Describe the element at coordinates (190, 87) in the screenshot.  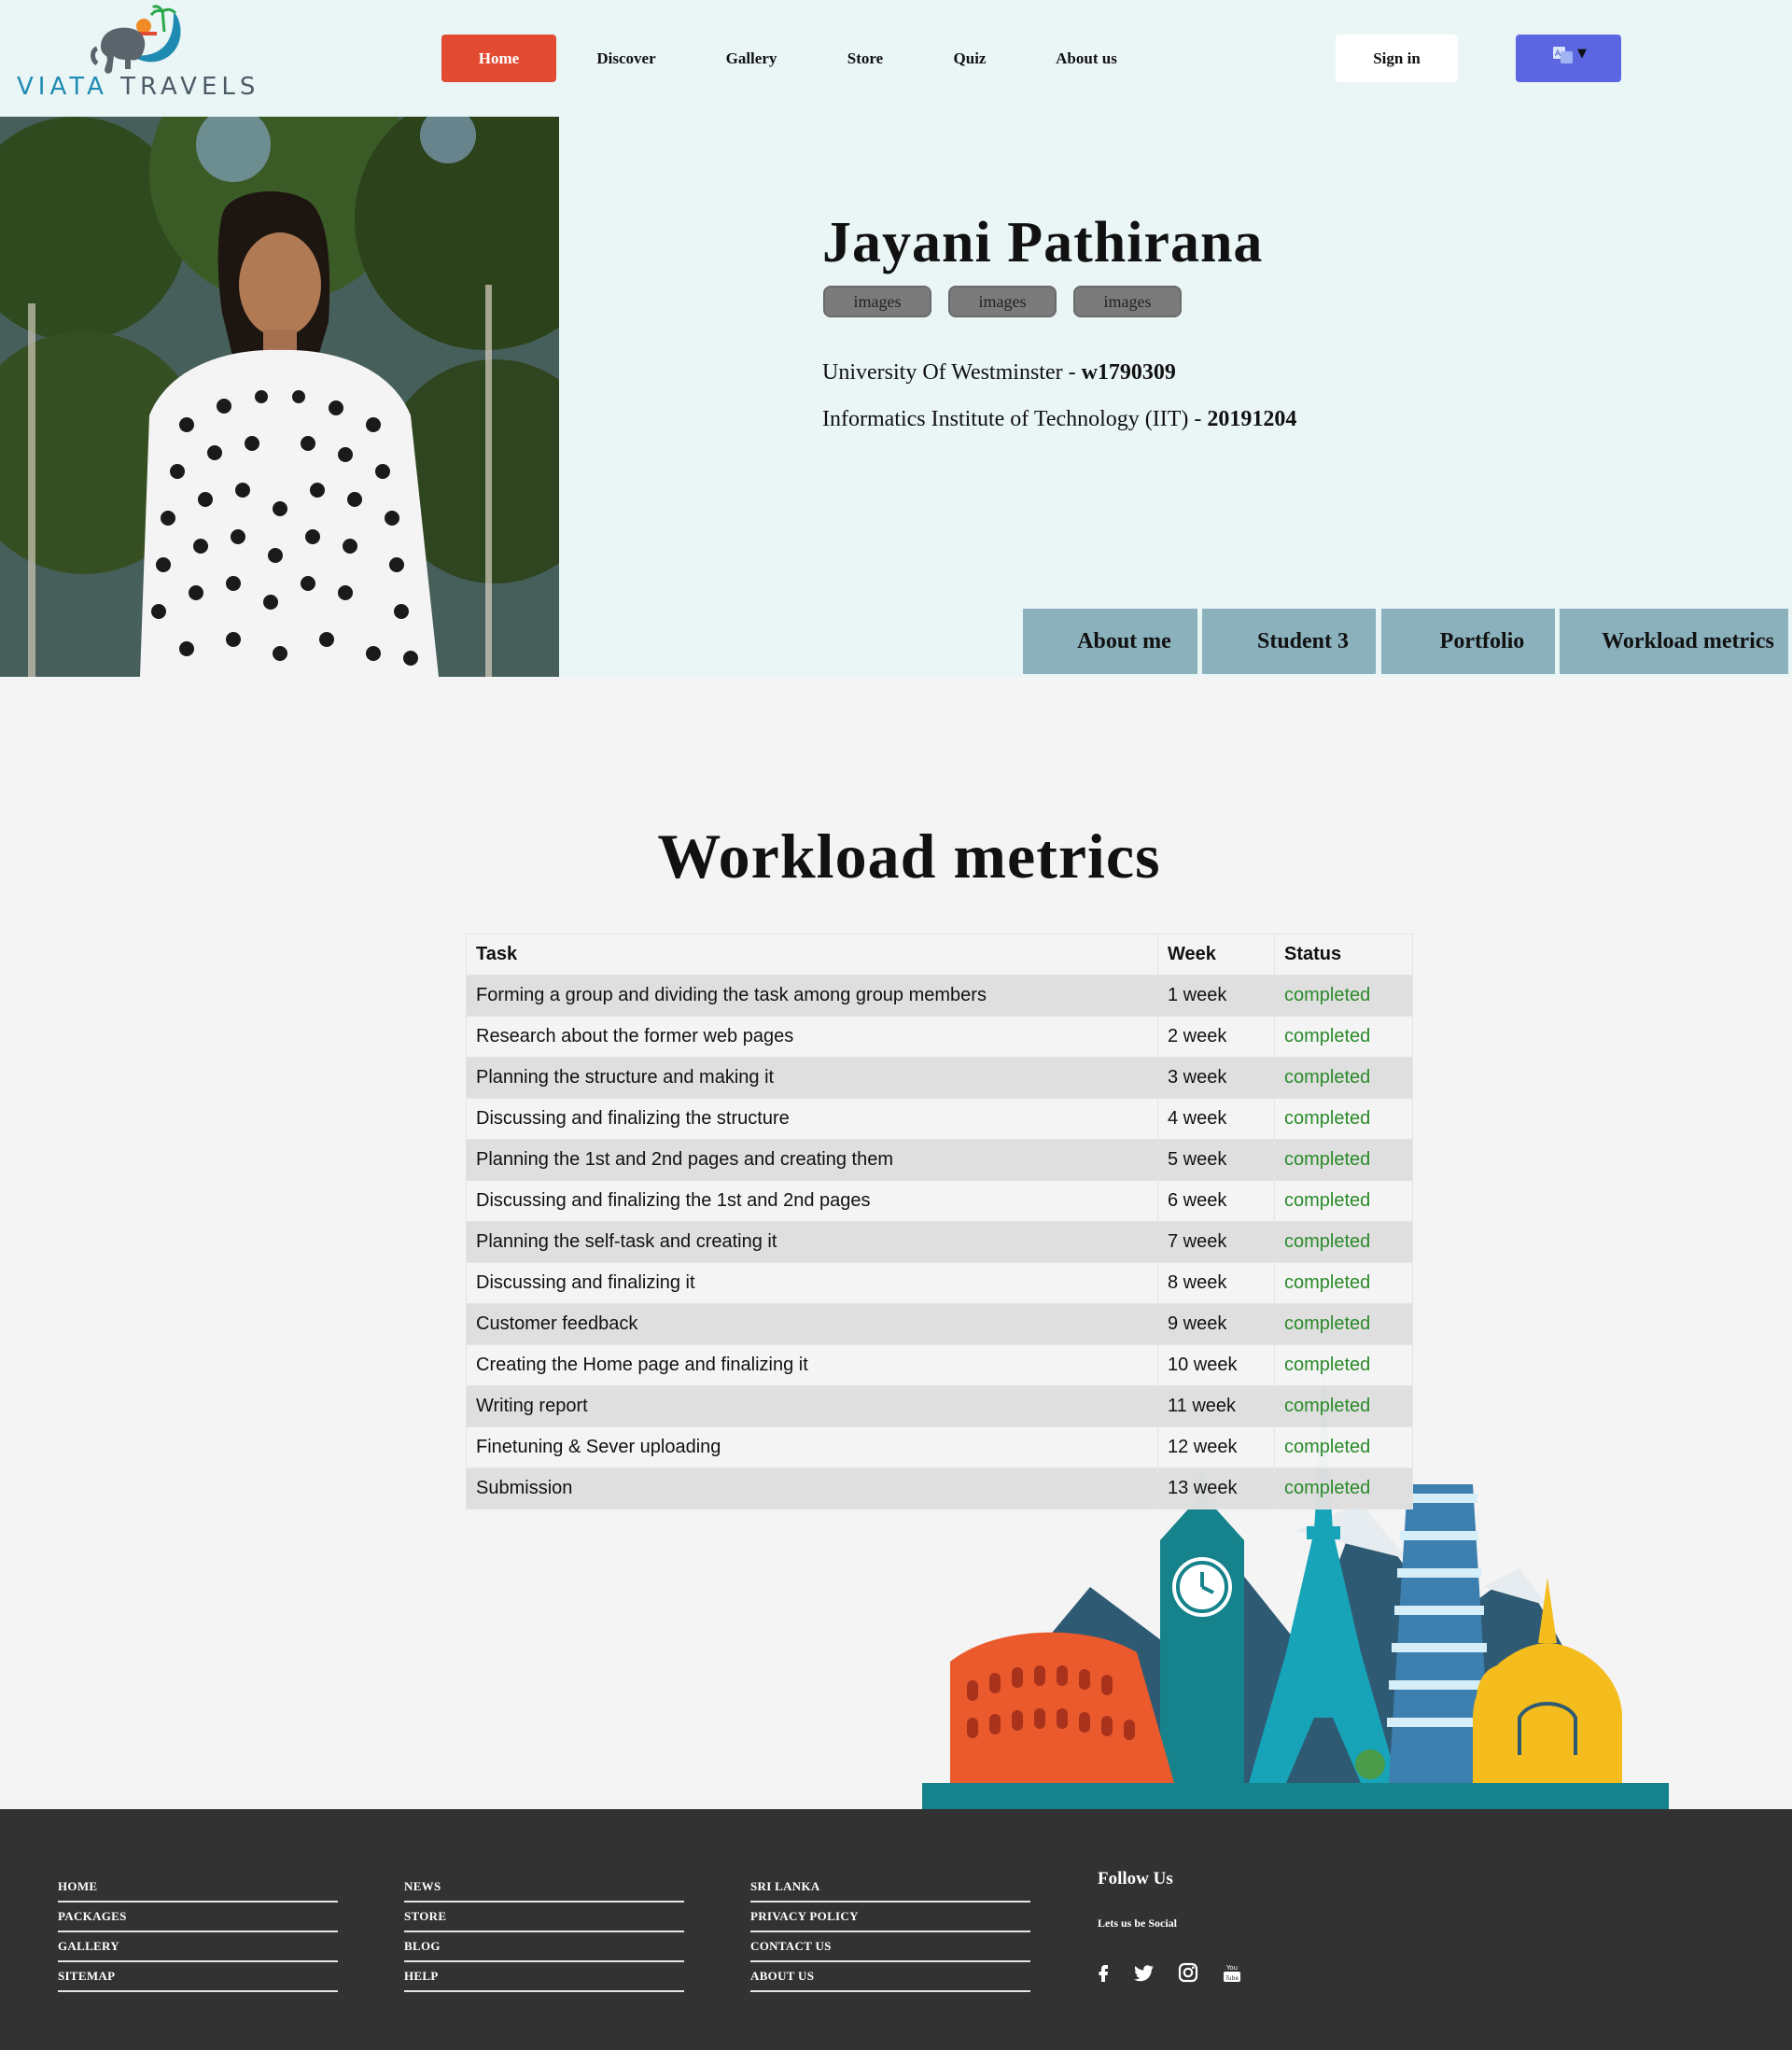
I see `logo-word-travels: TRAVELS` at that location.